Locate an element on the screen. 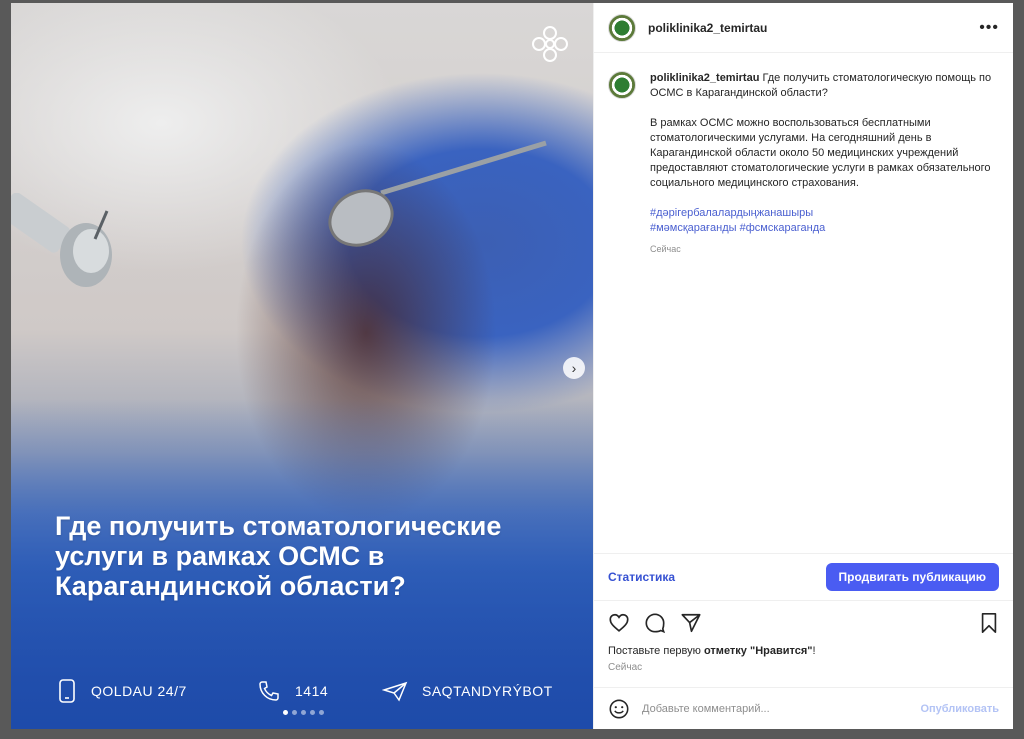 Image resolution: width=1024 pixels, height=739 pixels. carousel-dots is located at coordinates (303, 712).